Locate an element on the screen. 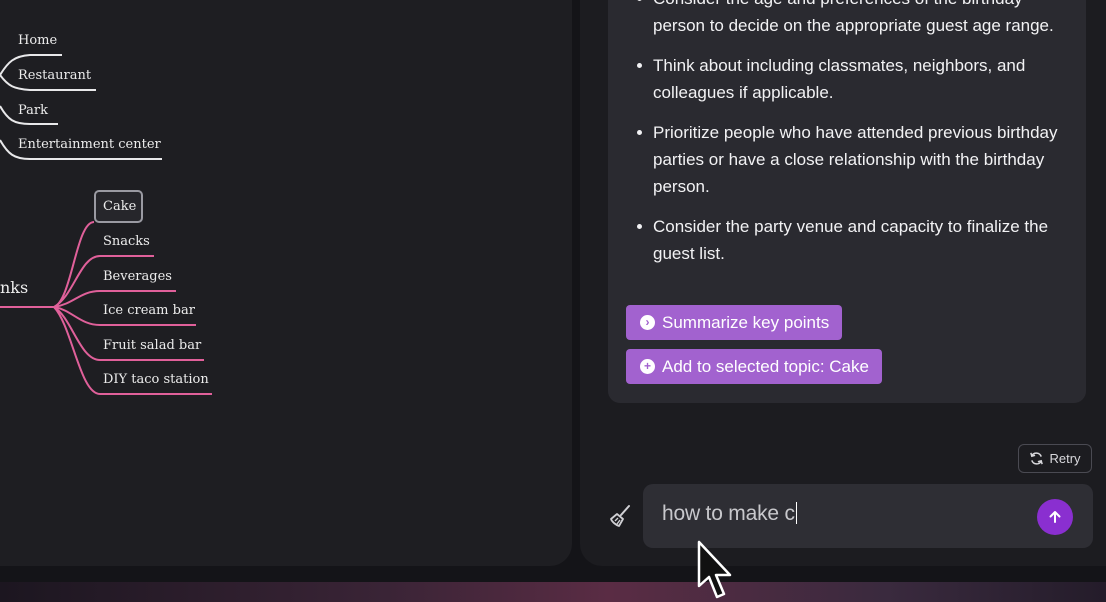 The height and width of the screenshot is (602, 1106). arrow-up-icon is located at coordinates (1055, 517).